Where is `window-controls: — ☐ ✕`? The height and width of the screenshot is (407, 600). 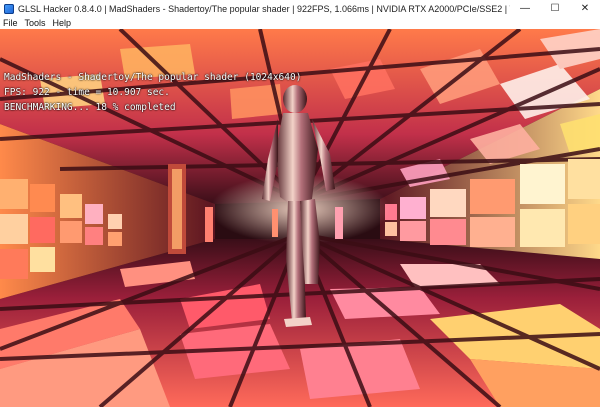 window-controls: — ☐ ✕ is located at coordinates (555, 8).